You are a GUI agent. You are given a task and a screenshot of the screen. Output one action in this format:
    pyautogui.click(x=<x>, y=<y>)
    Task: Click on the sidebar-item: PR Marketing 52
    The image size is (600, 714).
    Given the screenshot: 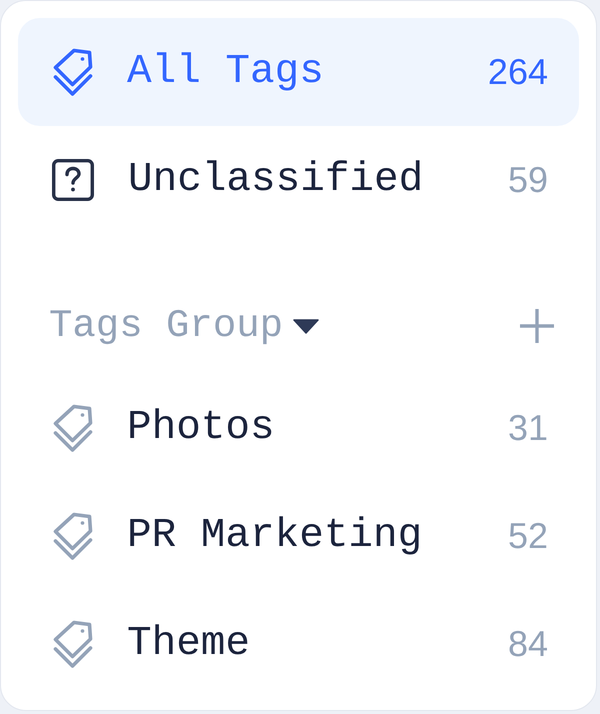 What is the action you would take?
    pyautogui.click(x=298, y=536)
    